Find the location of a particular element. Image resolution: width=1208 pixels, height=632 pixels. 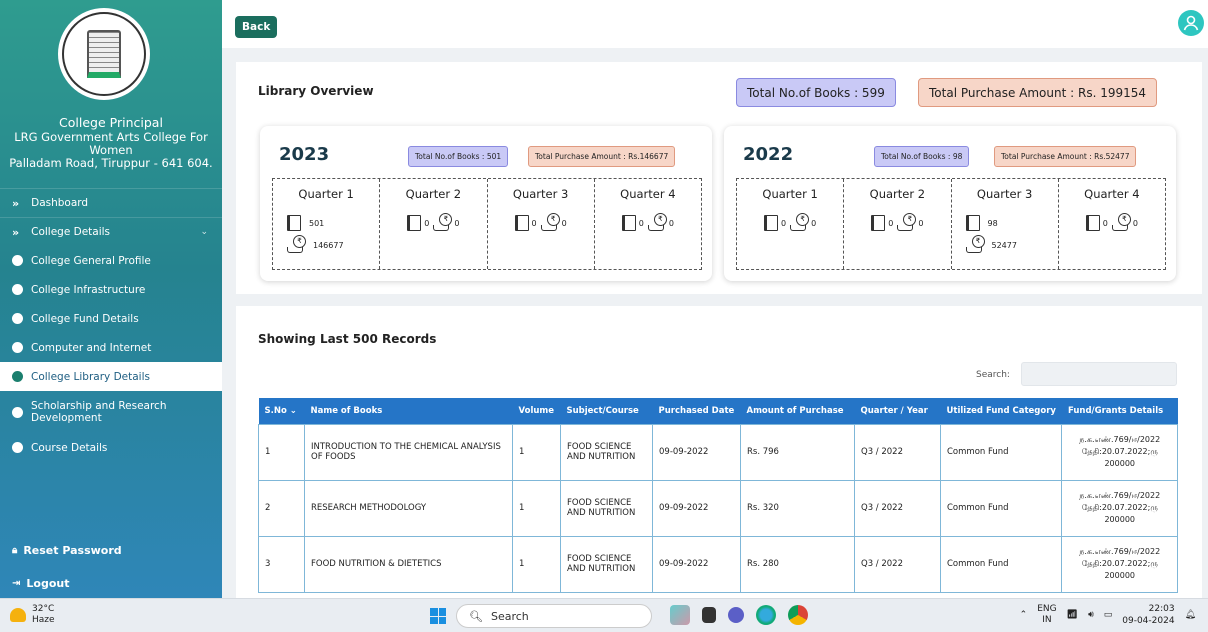

quarter-cell: Quarter 2 0 0 is located at coordinates (898, 224).